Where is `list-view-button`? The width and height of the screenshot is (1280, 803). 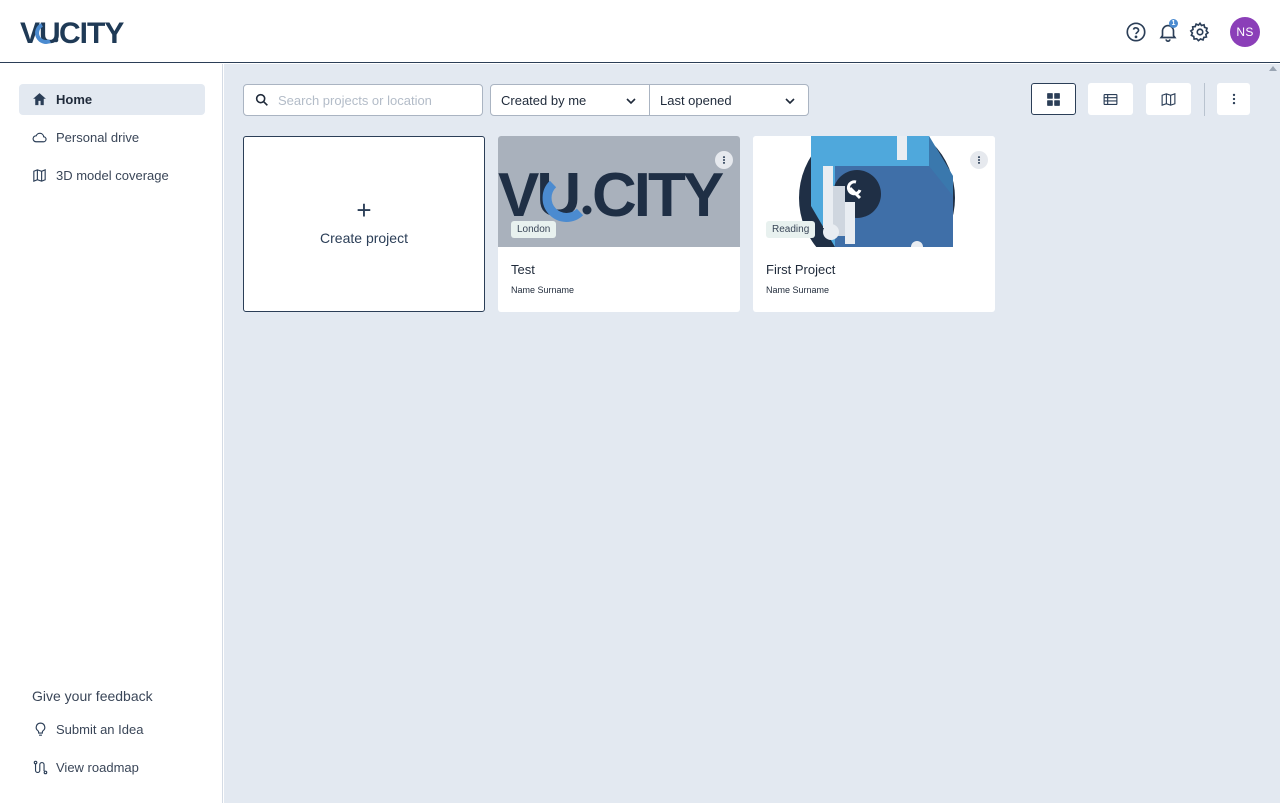 list-view-button is located at coordinates (1110, 99).